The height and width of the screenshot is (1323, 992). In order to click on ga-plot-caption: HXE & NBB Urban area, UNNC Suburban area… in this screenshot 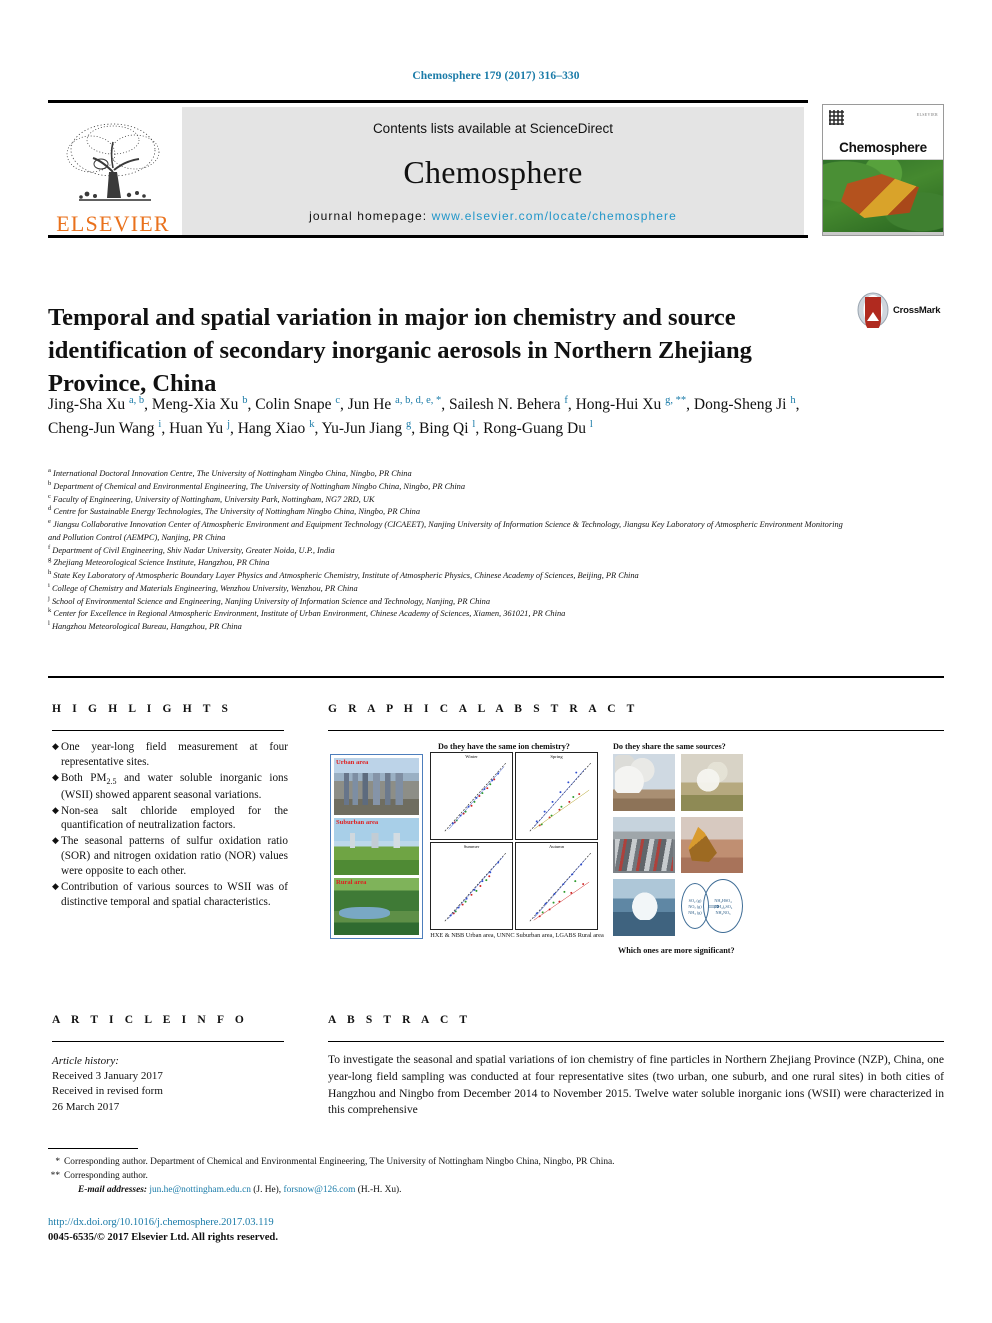, I will do `click(517, 935)`.